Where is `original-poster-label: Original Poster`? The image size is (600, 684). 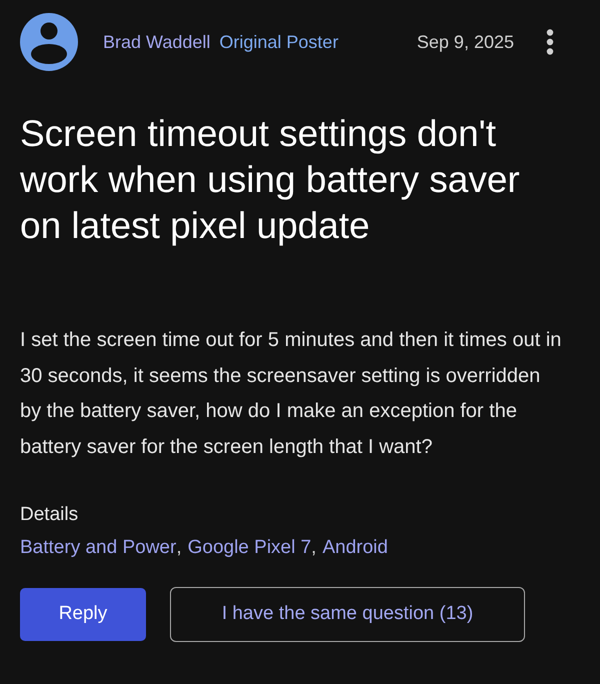
original-poster-label: Original Poster is located at coordinates (278, 42).